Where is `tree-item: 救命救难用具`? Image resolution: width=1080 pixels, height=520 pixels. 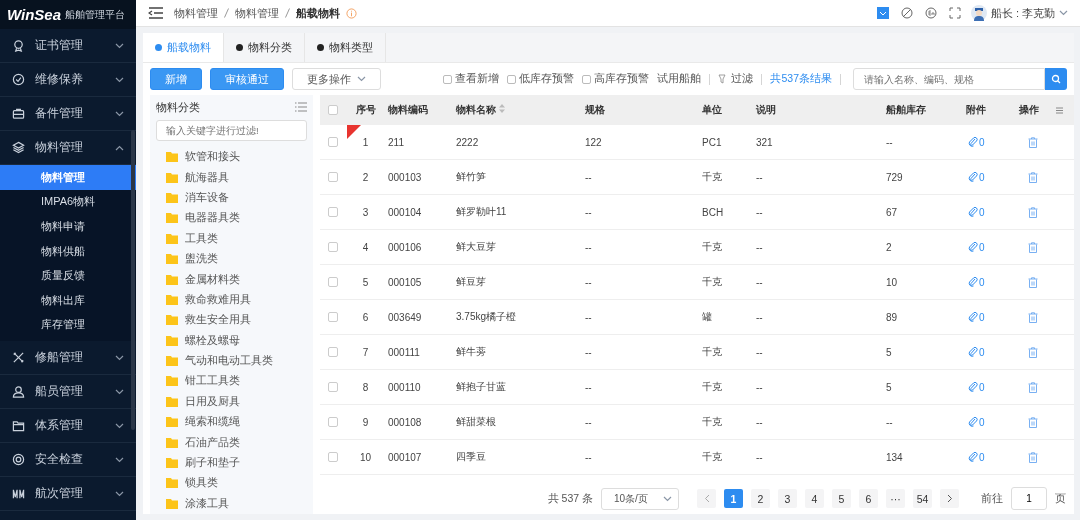
tree-item: 救命救难用具 is located at coordinates (231, 300).